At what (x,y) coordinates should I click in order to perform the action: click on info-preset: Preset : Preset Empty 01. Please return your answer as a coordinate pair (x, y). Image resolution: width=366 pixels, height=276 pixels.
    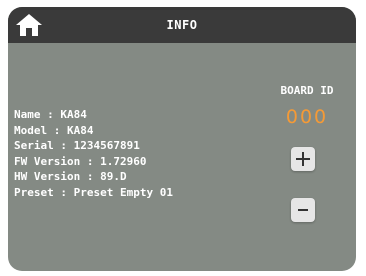
    Looking at the image, I should click on (93, 192).